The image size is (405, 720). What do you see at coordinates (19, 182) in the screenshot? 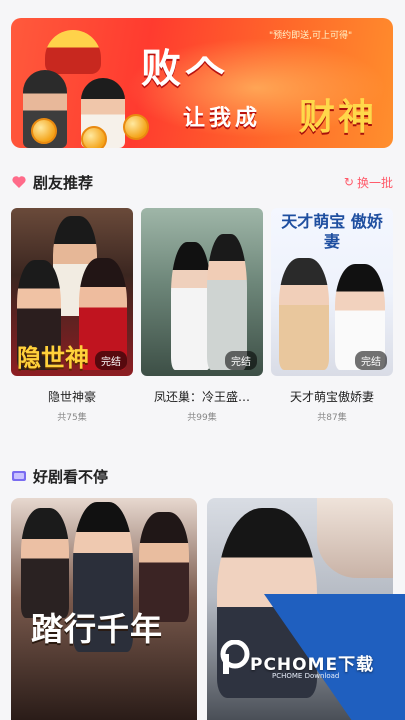
I see `heart-icon` at bounding box center [19, 182].